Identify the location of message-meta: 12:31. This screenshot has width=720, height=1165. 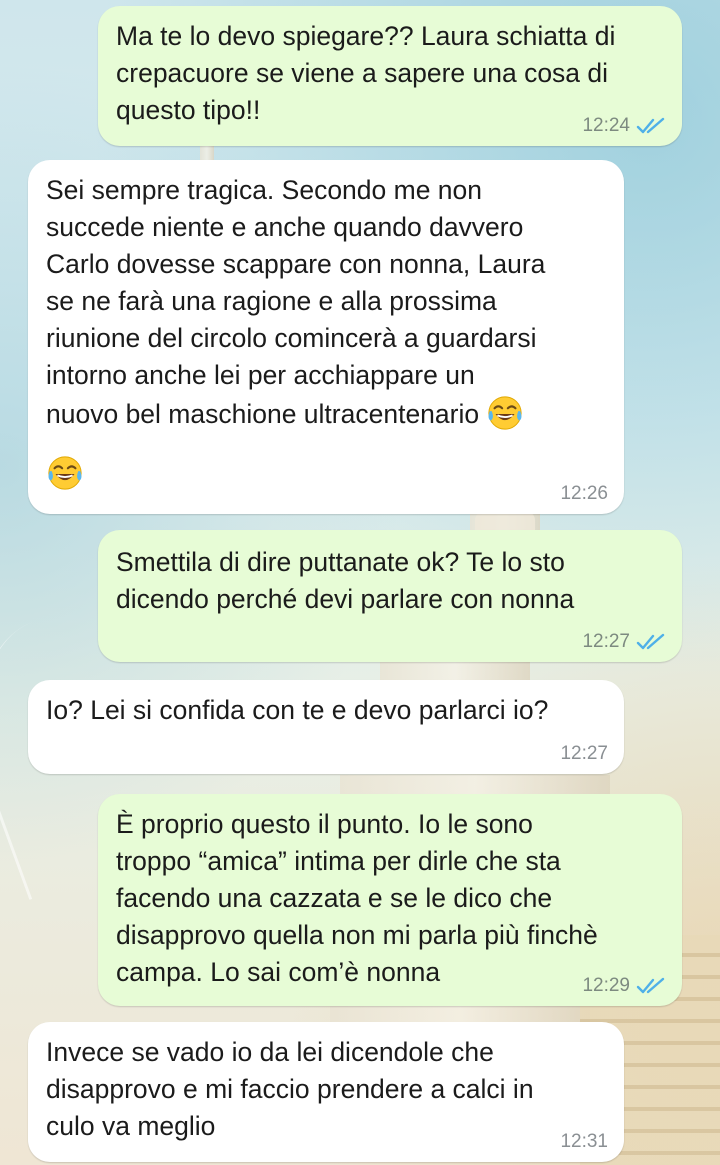
(584, 1142).